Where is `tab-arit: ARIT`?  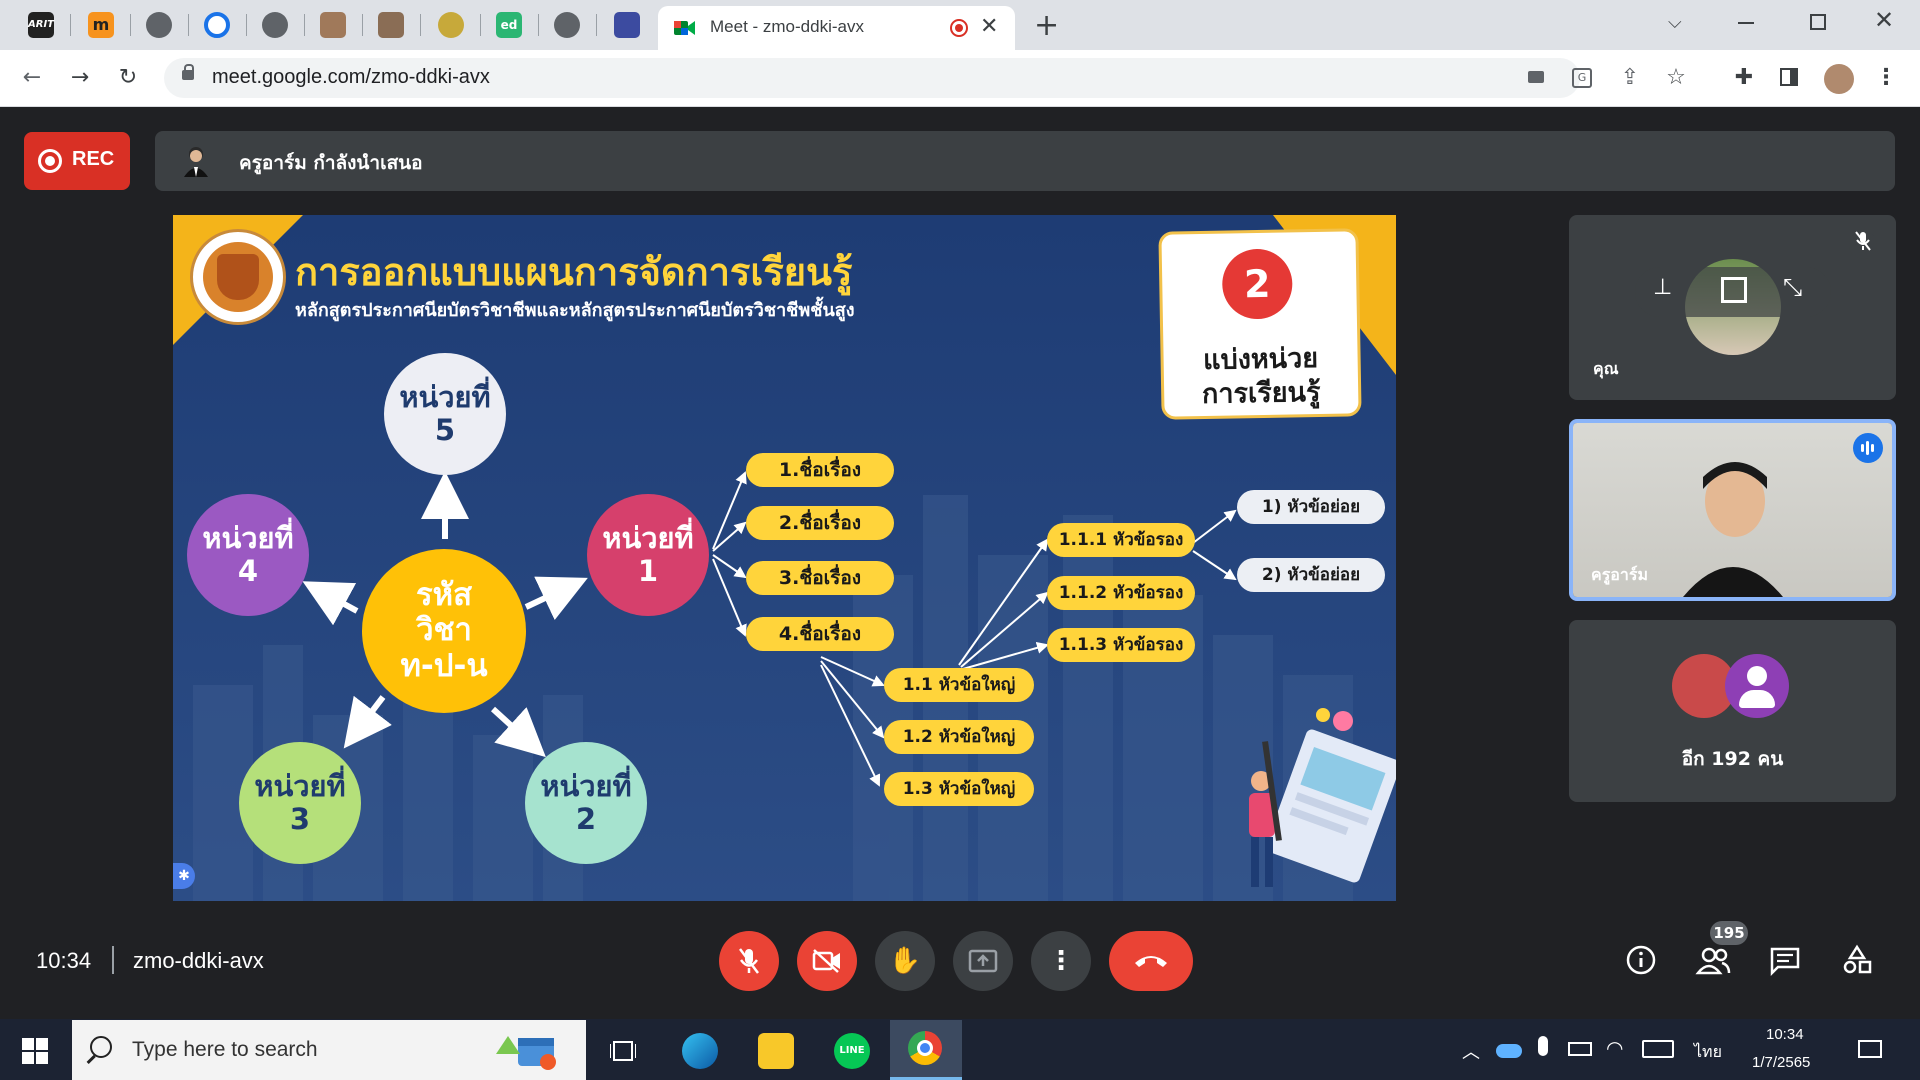
tab-arit: ARIT is located at coordinates (41, 25).